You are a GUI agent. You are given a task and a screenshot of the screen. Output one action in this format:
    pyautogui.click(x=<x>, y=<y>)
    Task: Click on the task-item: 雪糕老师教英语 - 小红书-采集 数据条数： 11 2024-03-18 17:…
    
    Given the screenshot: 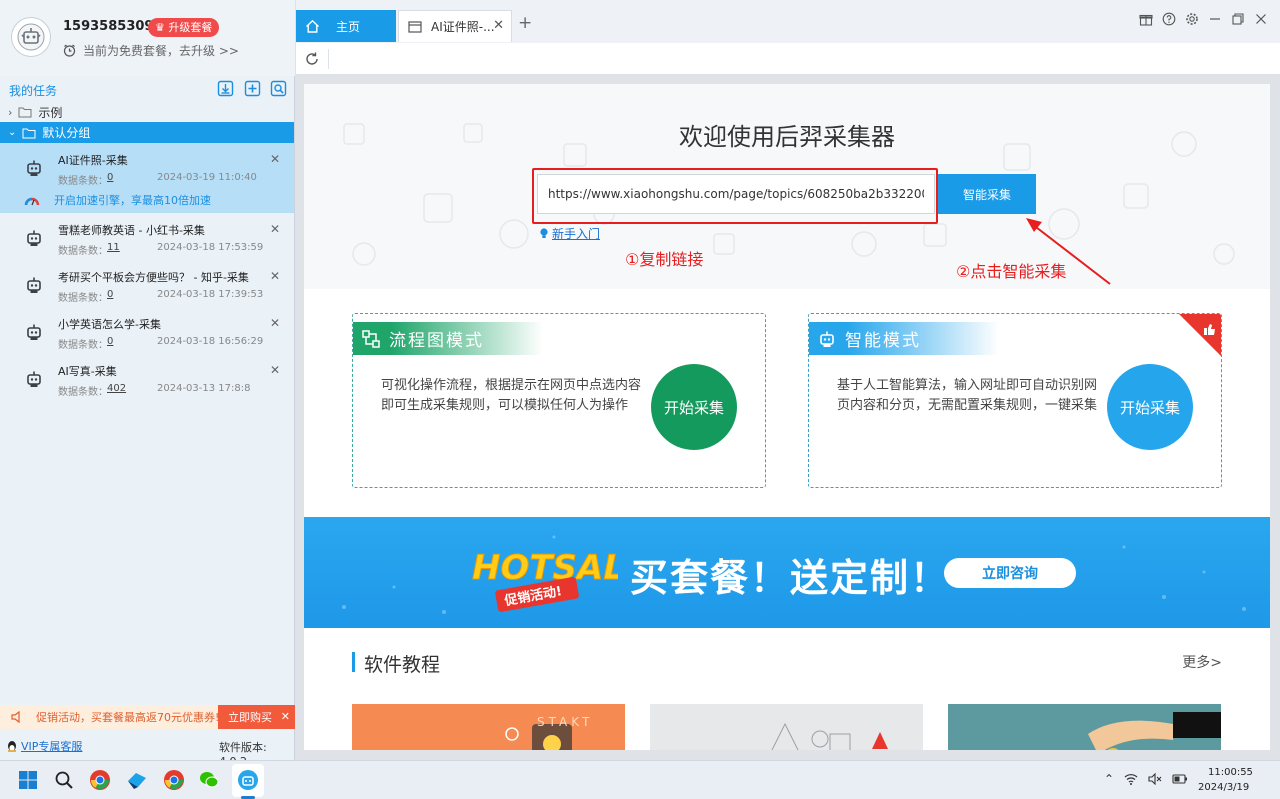 What is the action you would take?
    pyautogui.click(x=147, y=236)
    